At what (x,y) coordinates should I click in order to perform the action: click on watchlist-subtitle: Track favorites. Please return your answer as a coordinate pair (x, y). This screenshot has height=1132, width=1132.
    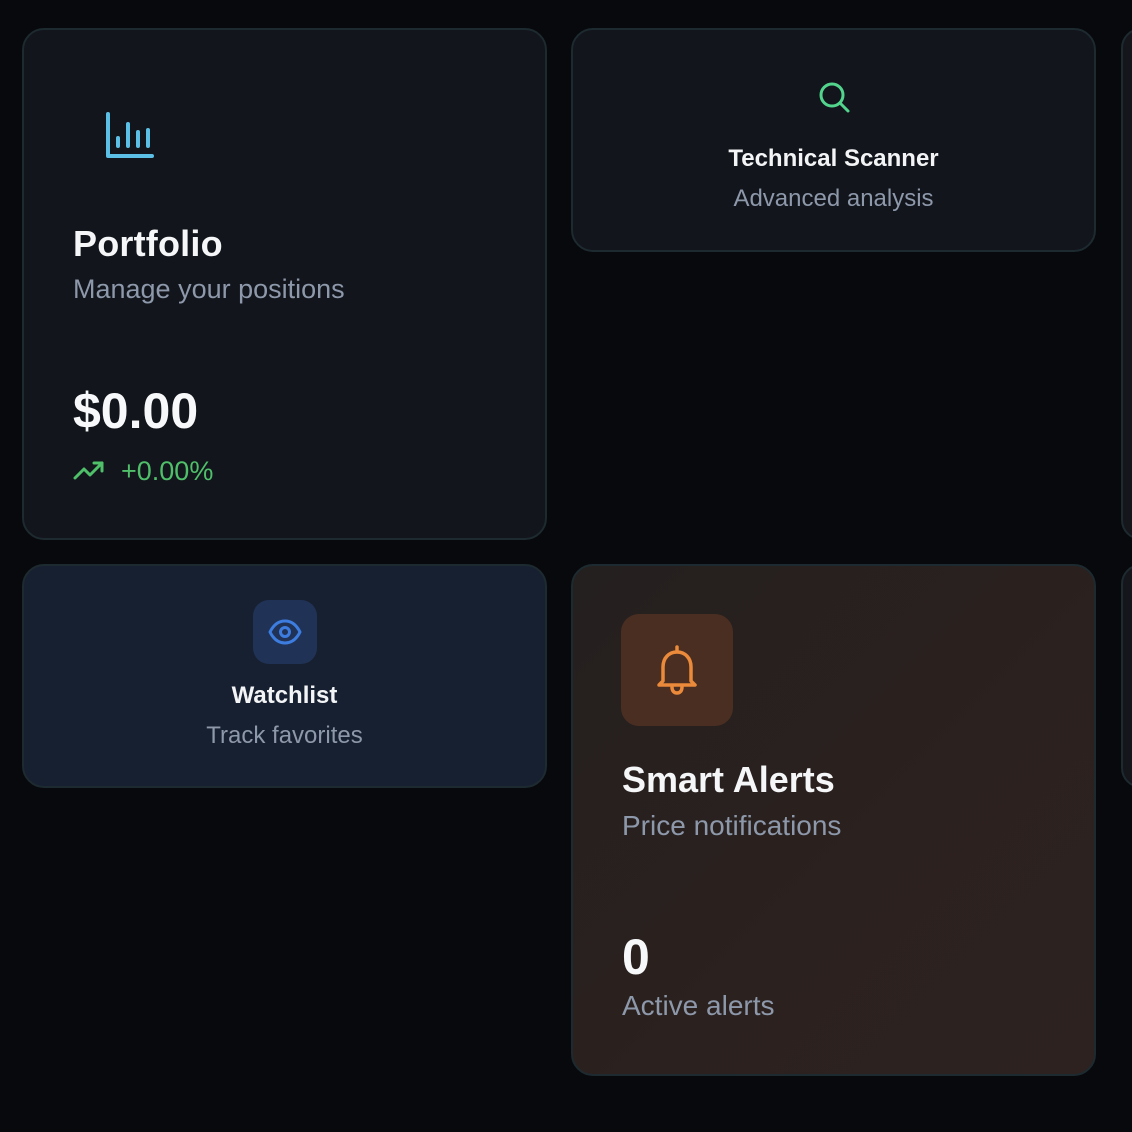
    Looking at the image, I should click on (284, 735).